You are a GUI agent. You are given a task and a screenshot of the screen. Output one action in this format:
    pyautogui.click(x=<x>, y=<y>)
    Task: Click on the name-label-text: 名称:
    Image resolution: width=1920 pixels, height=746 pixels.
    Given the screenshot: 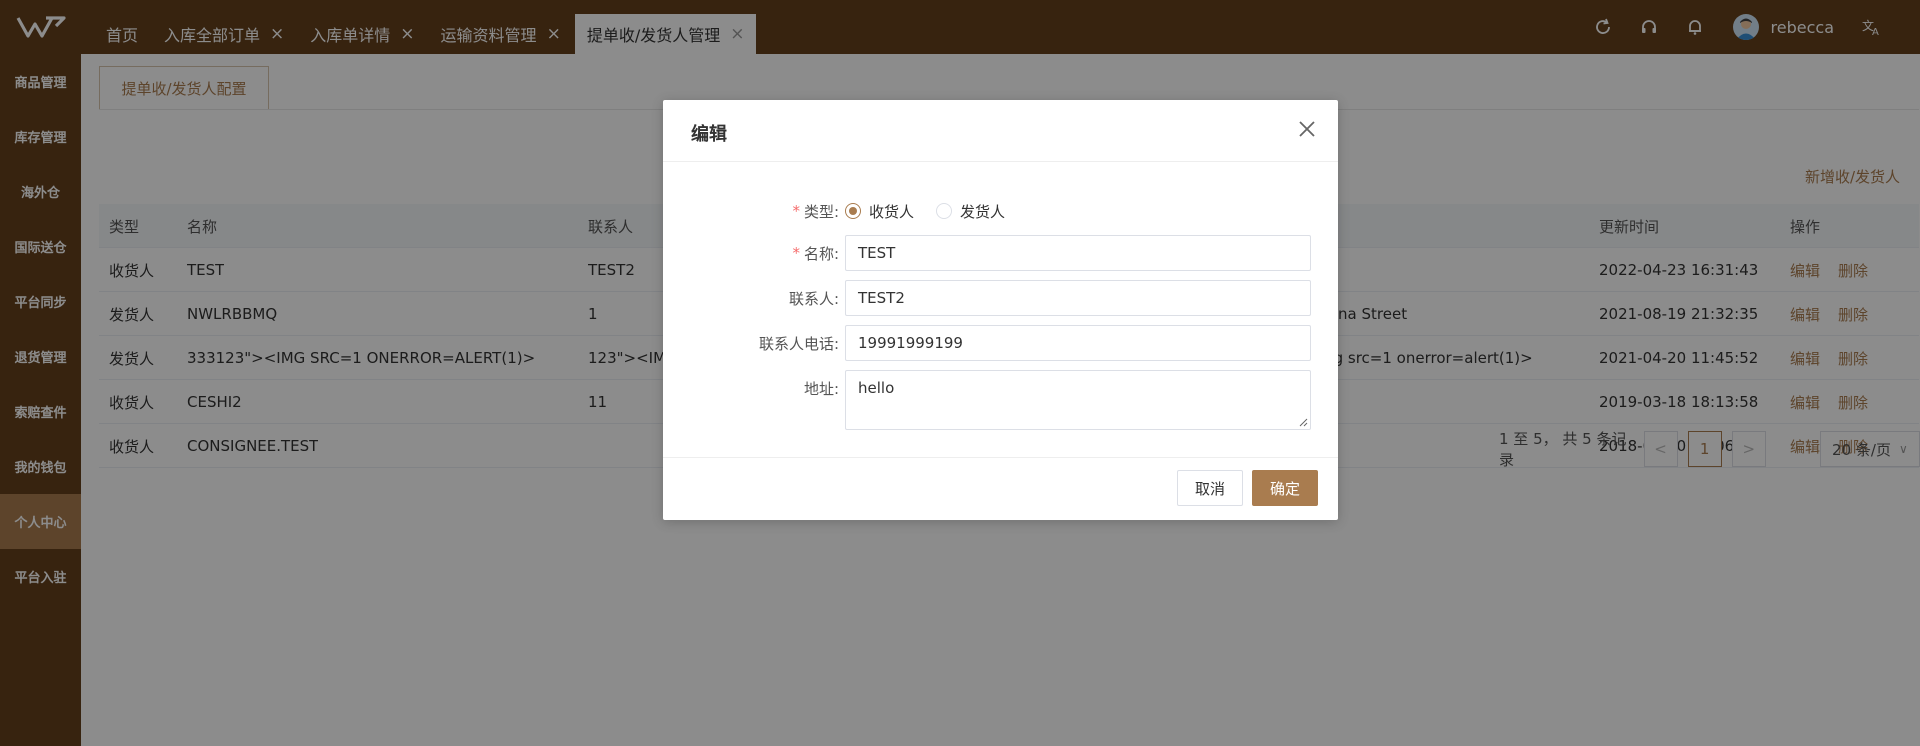 What is the action you would take?
    pyautogui.click(x=821, y=253)
    